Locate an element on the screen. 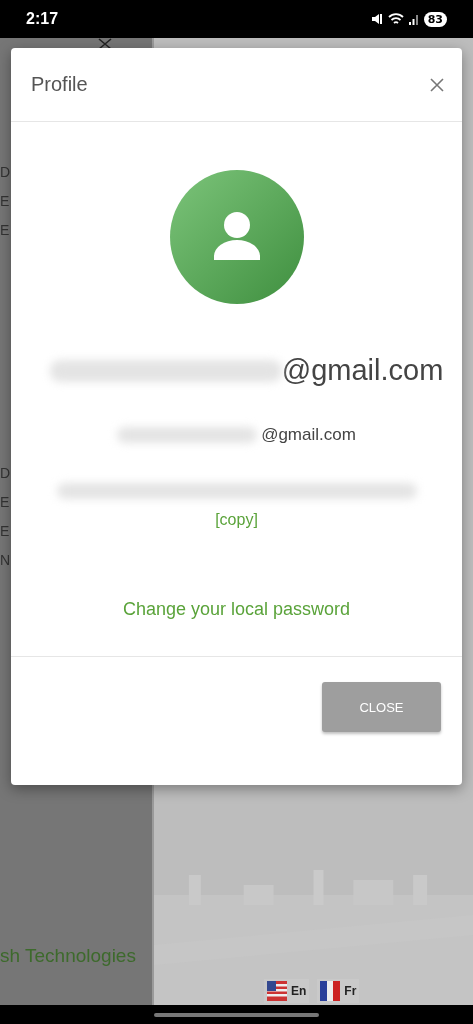 The image size is (473, 1024). avatar-icon is located at coordinates (236, 237).